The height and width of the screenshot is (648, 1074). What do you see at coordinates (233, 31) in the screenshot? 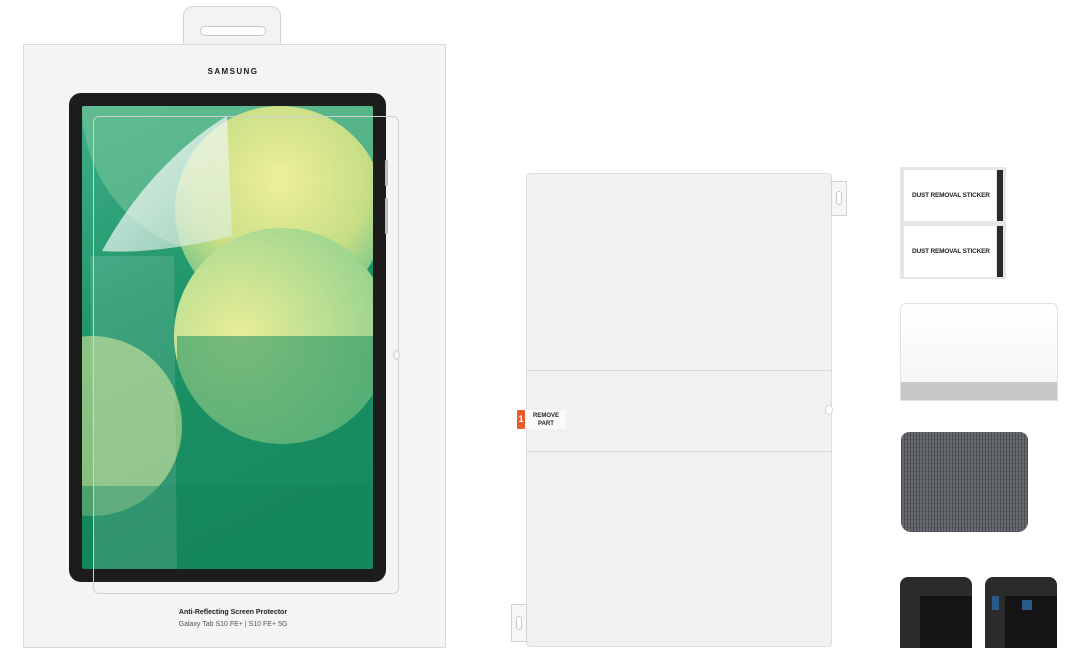
I see `hanger-slot` at bounding box center [233, 31].